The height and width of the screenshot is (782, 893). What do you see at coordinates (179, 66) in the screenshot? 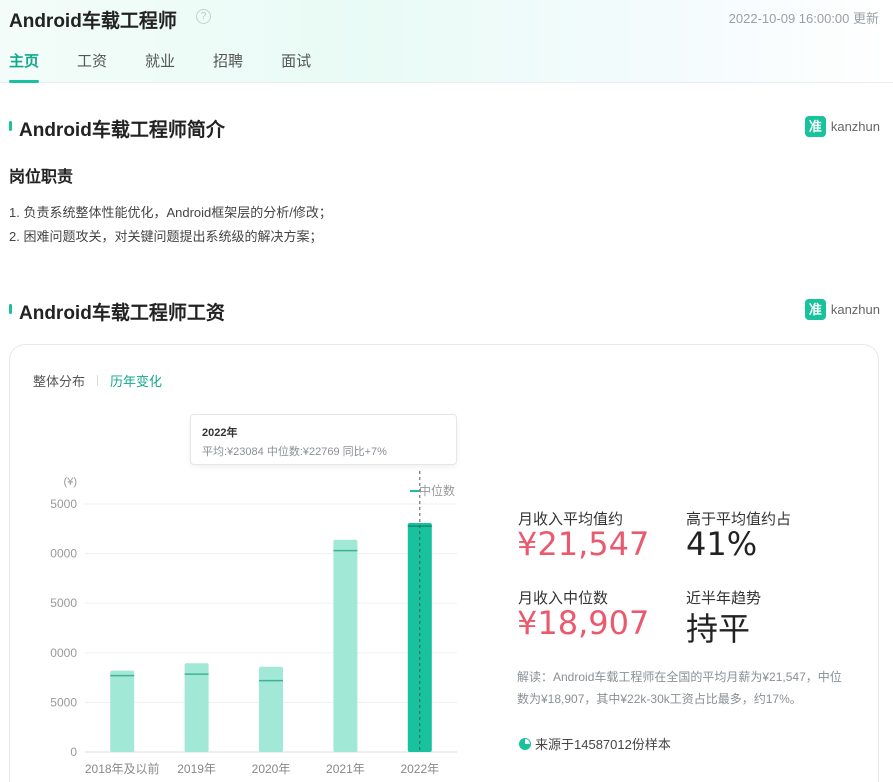
I see `main-tabs: 主页 工资 就业 招聘 面试` at bounding box center [179, 66].